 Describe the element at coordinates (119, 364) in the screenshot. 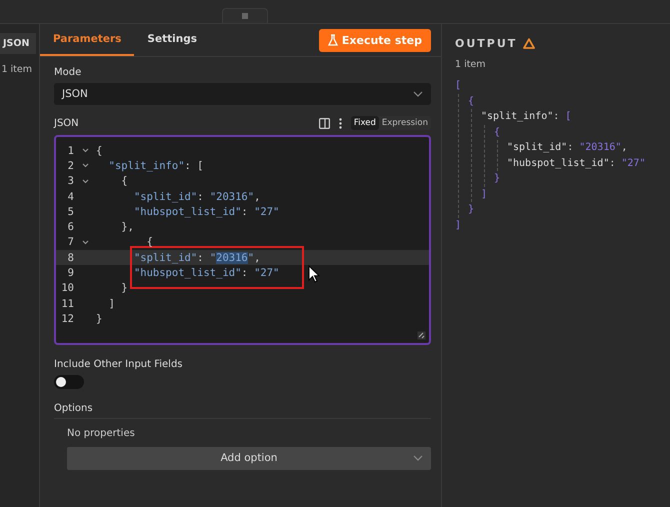

I see `field-label: Include Other Input Fields` at that location.